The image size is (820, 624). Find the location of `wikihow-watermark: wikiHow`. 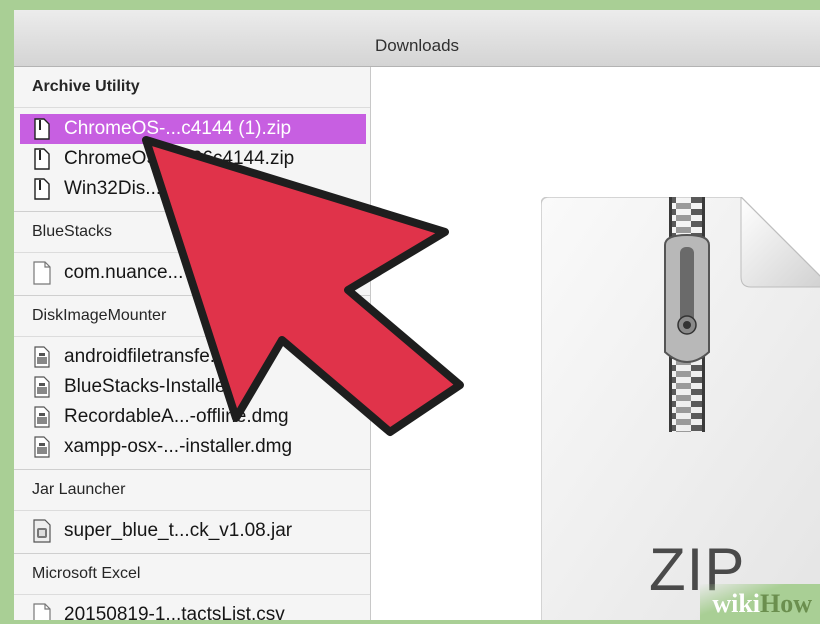

wikihow-watermark: wikiHow is located at coordinates (760, 602).